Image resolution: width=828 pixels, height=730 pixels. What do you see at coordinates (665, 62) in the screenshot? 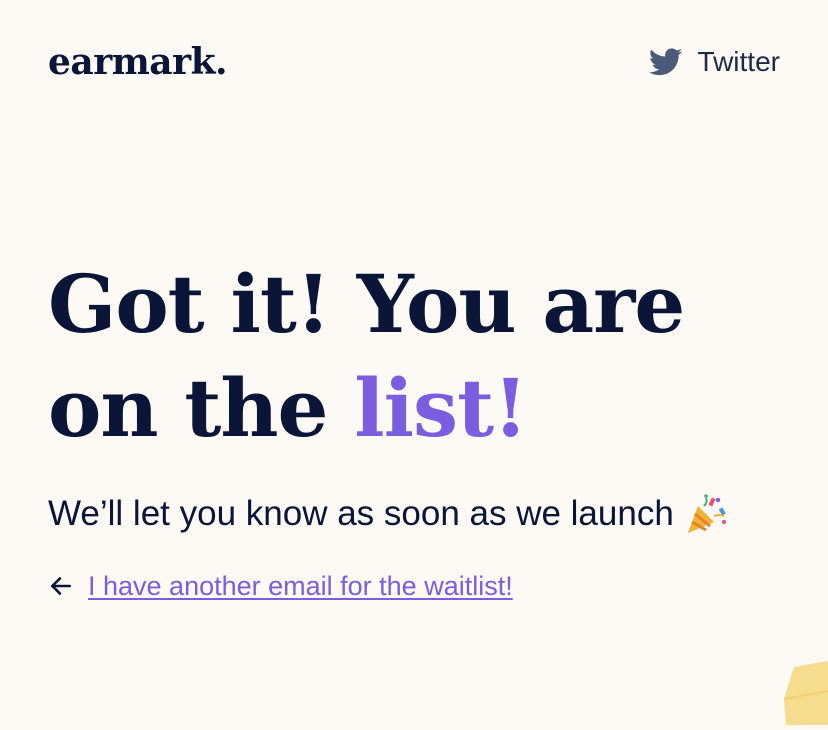
I see `twitter-icon` at bounding box center [665, 62].